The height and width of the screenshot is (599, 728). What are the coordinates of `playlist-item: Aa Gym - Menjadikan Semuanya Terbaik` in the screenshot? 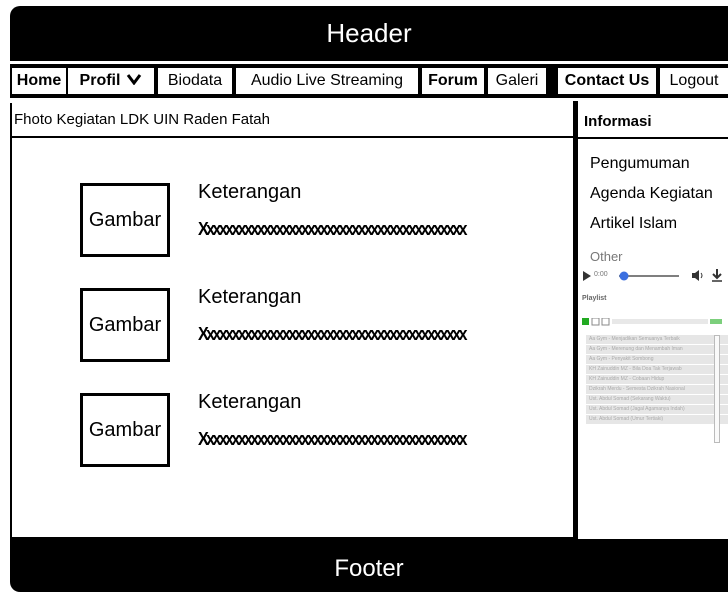 It's located at (657, 339).